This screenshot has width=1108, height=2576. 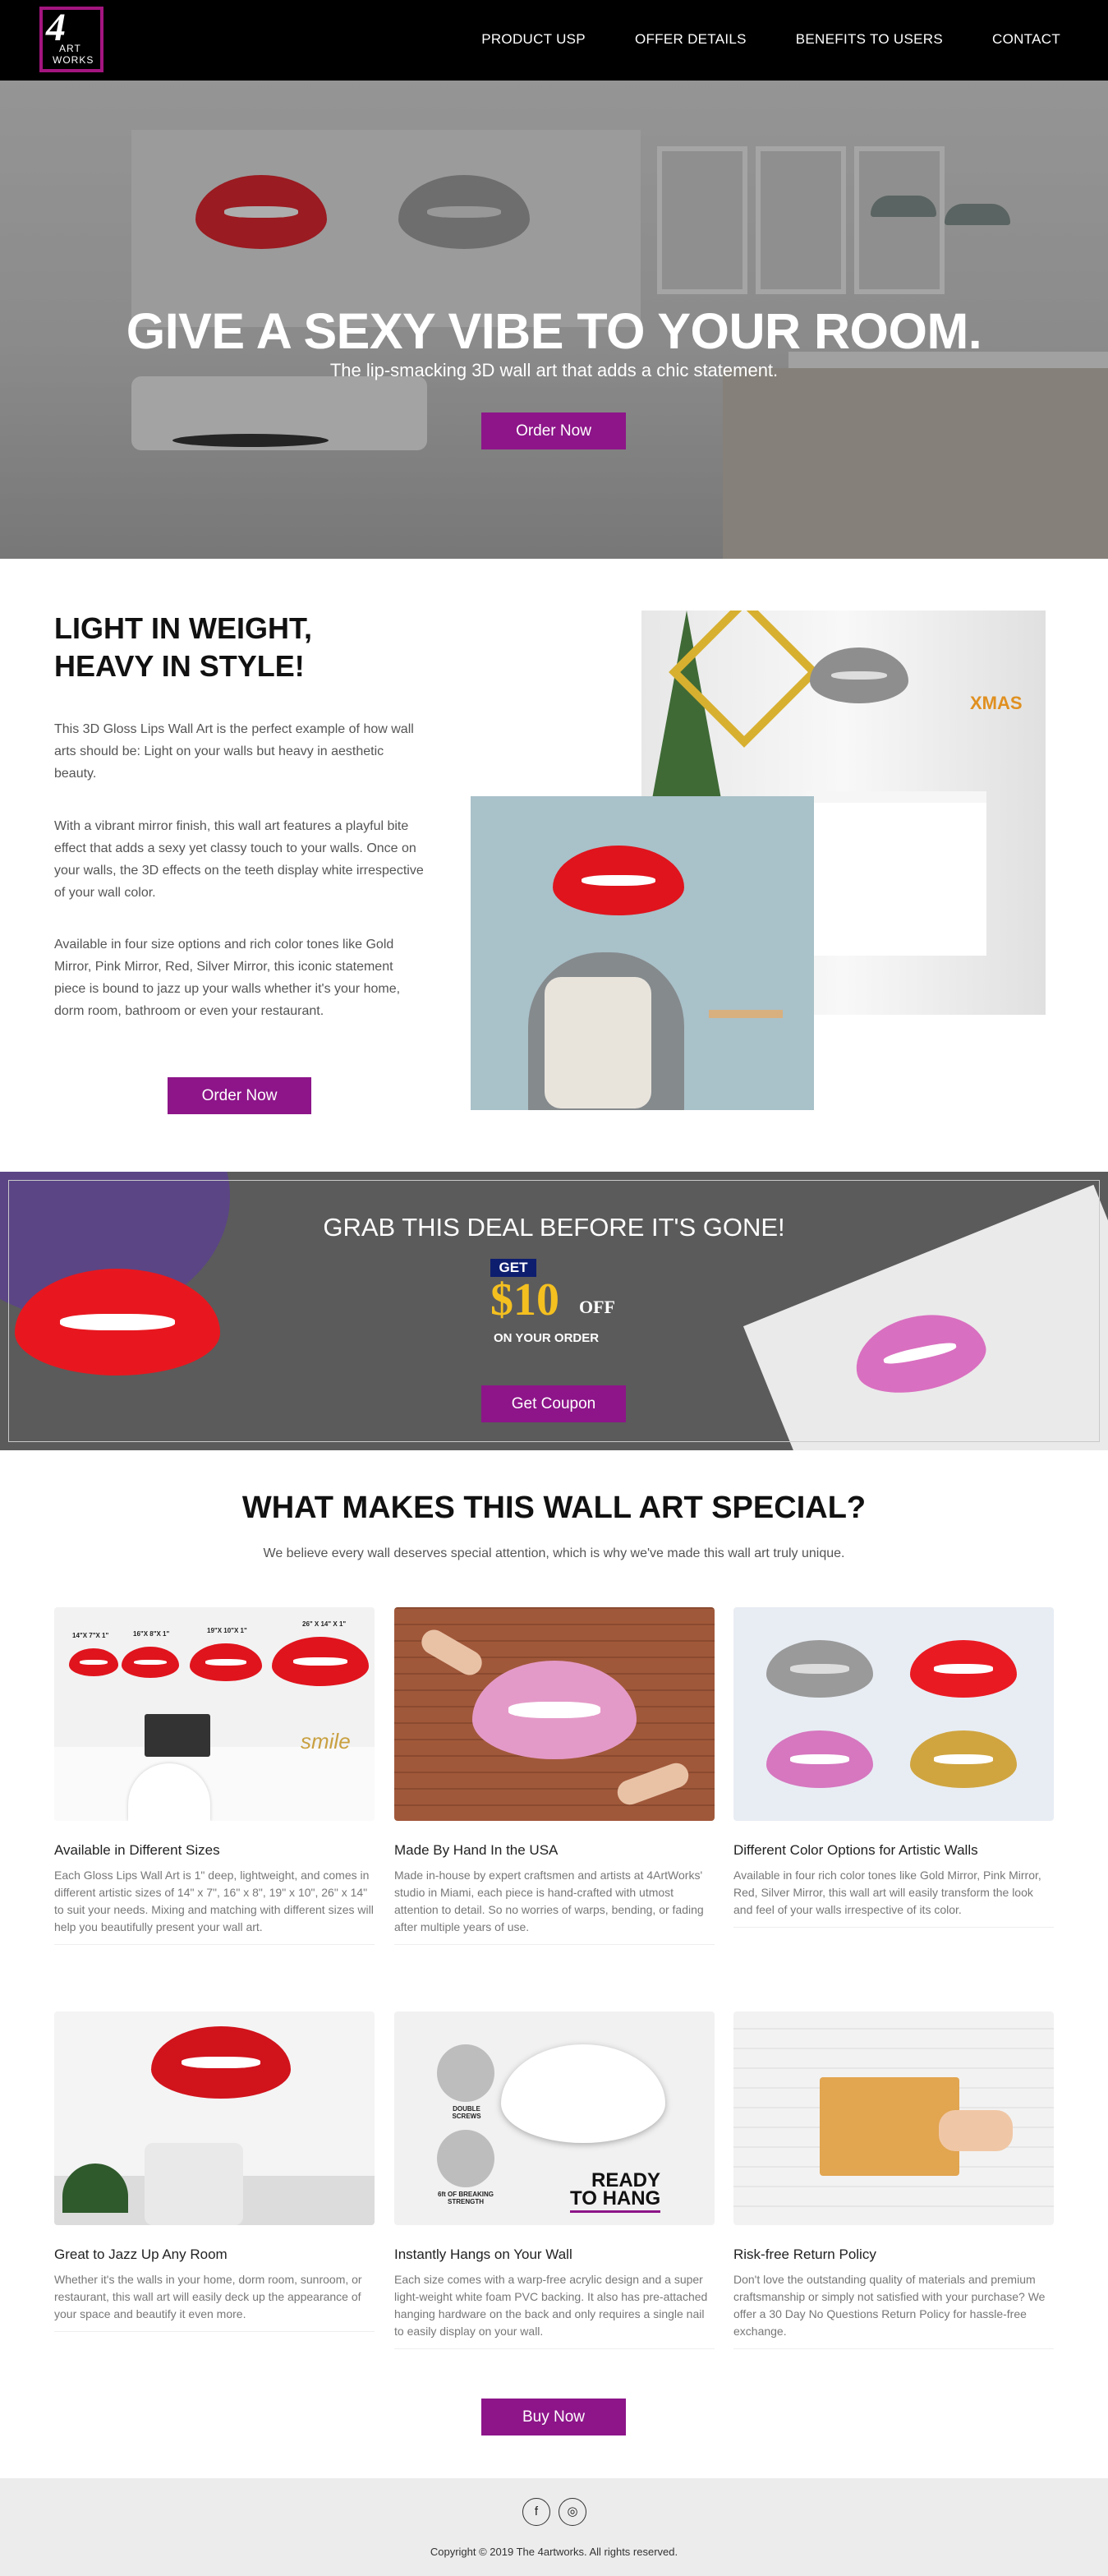 I want to click on card-title: Risk-free Return Policy, so click(x=804, y=2254).